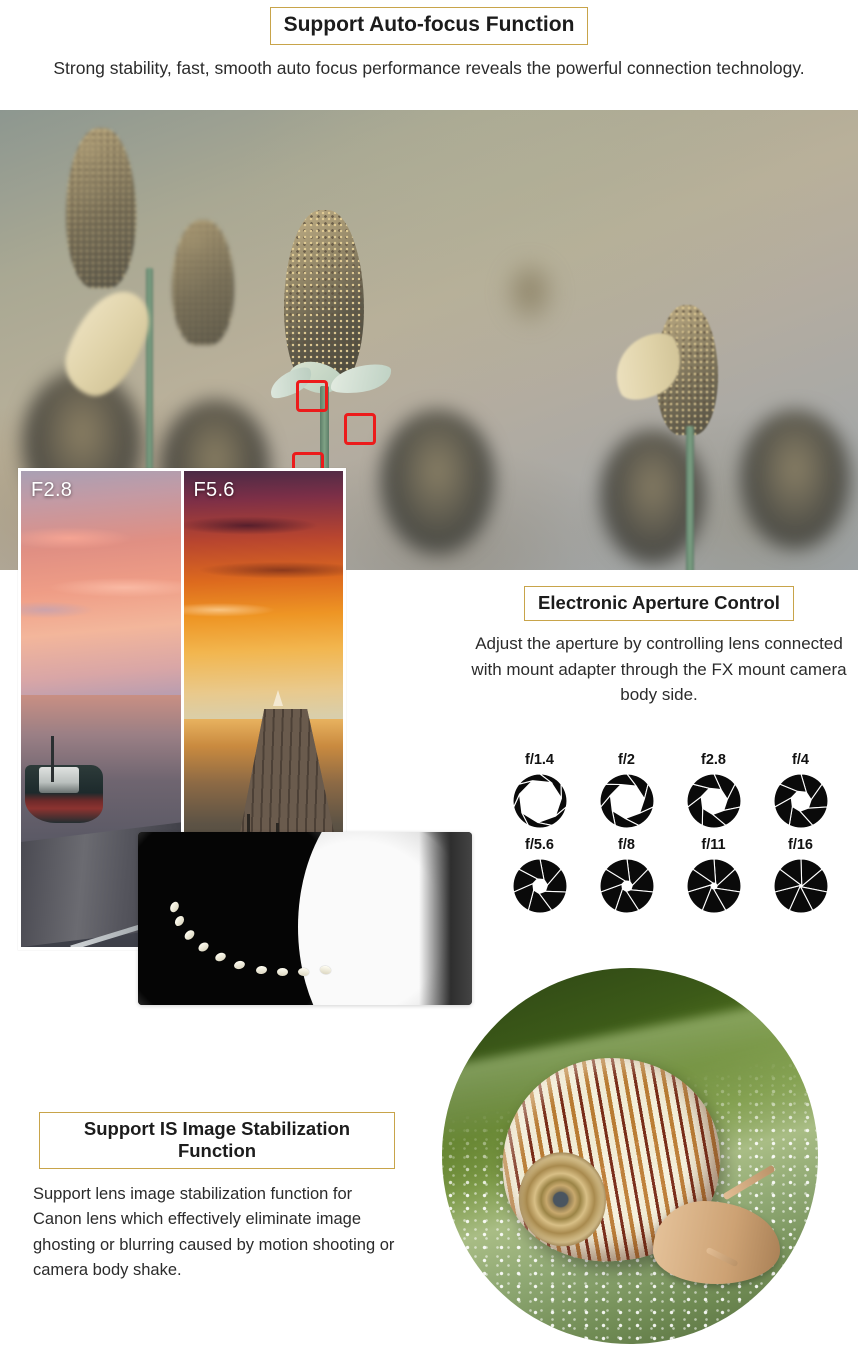 Image resolution: width=858 pixels, height=1366 pixels. Describe the element at coordinates (263, 595) in the screenshot. I see `right-sky` at that location.